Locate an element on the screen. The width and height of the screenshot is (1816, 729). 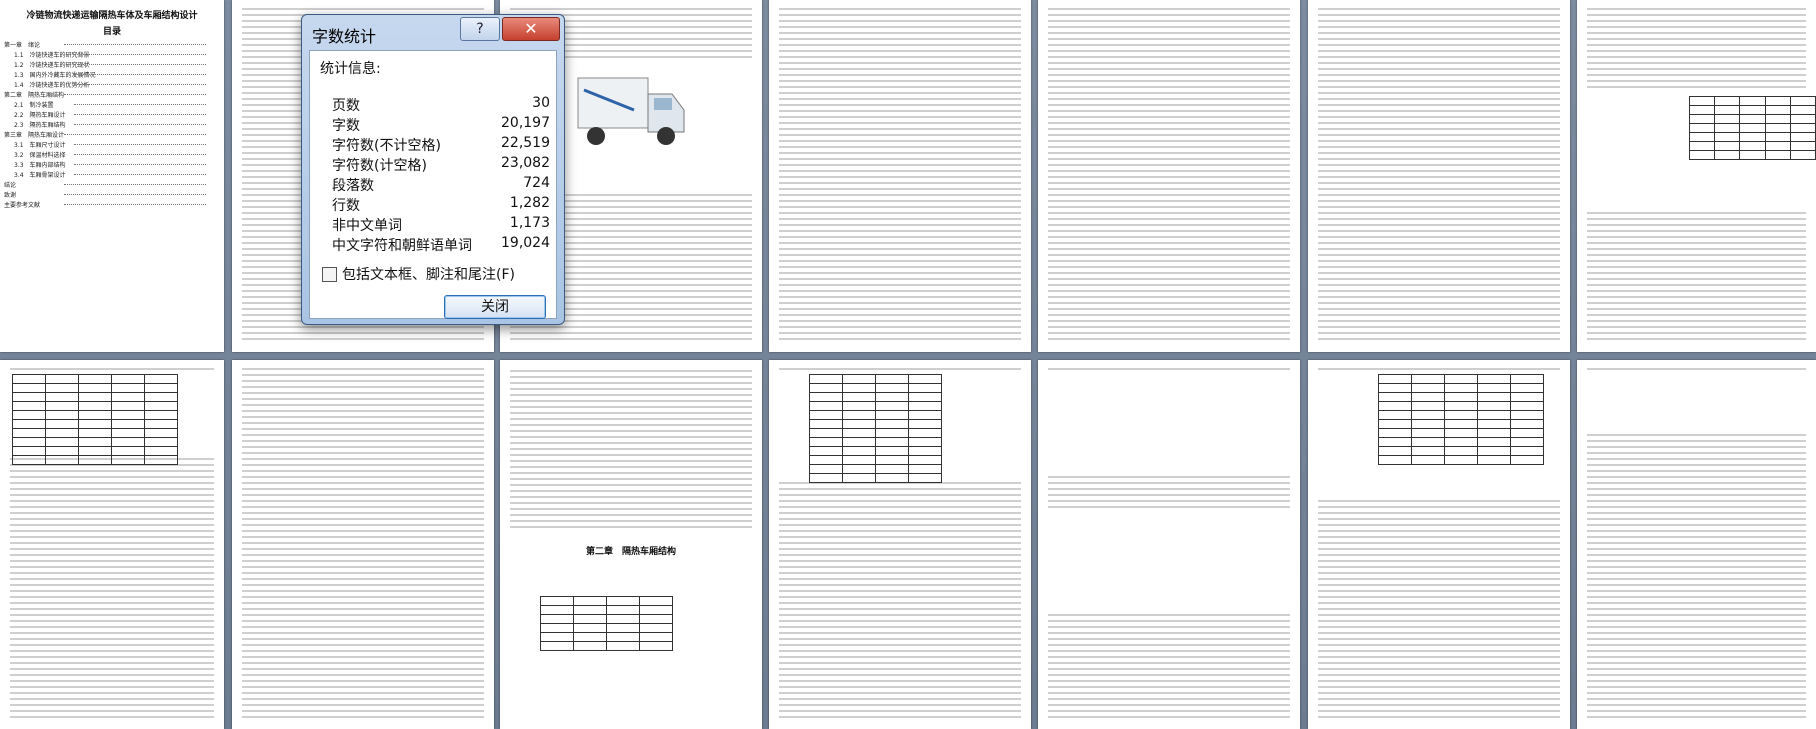
help-button: ? is located at coordinates (480, 29).